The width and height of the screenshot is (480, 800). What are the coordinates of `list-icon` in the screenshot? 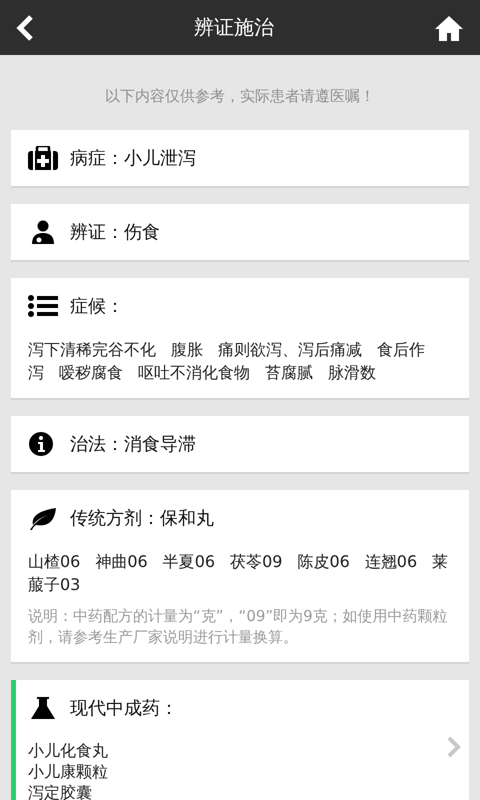 It's located at (43, 306).